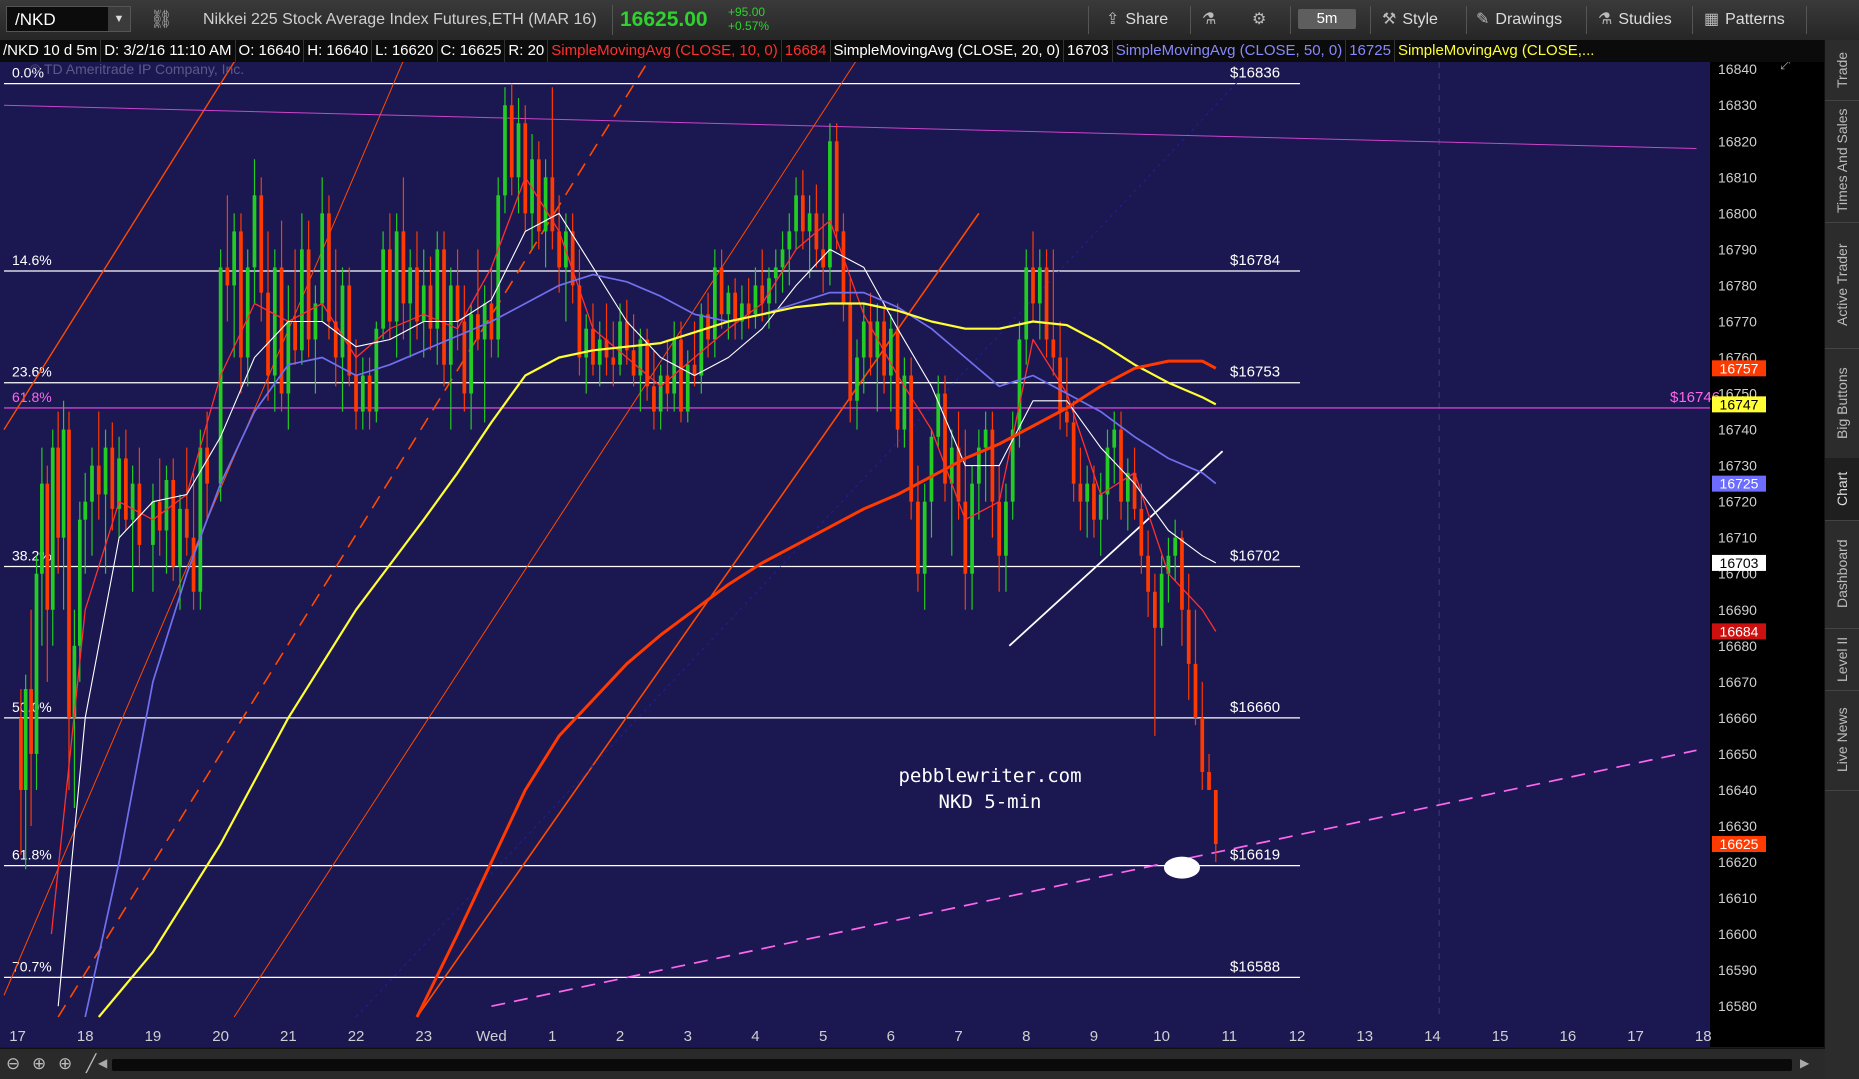 Image resolution: width=1859 pixels, height=1079 pixels. Describe the element at coordinates (119, 19) in the screenshot. I see `symbol-dropdown-icon: ▼` at that location.